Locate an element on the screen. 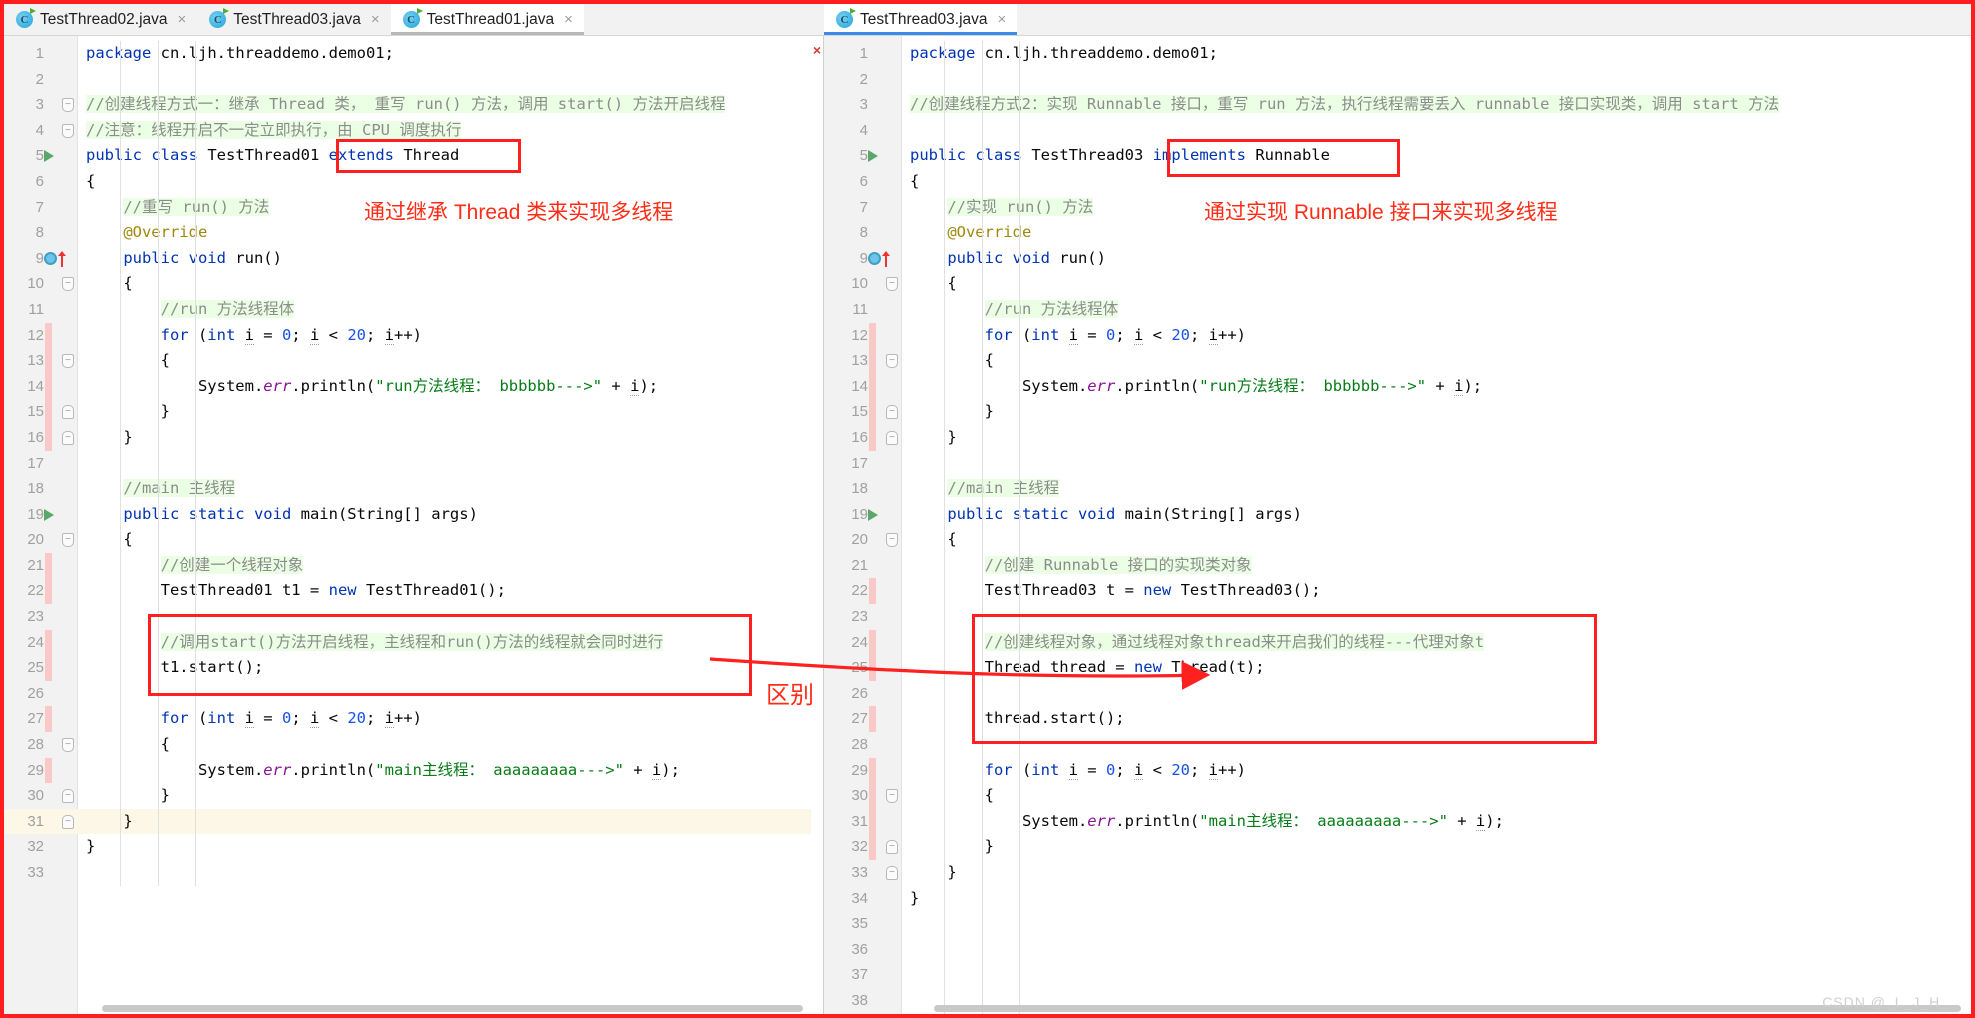 The image size is (1975, 1018). code-line: 33 is located at coordinates (413, 873).